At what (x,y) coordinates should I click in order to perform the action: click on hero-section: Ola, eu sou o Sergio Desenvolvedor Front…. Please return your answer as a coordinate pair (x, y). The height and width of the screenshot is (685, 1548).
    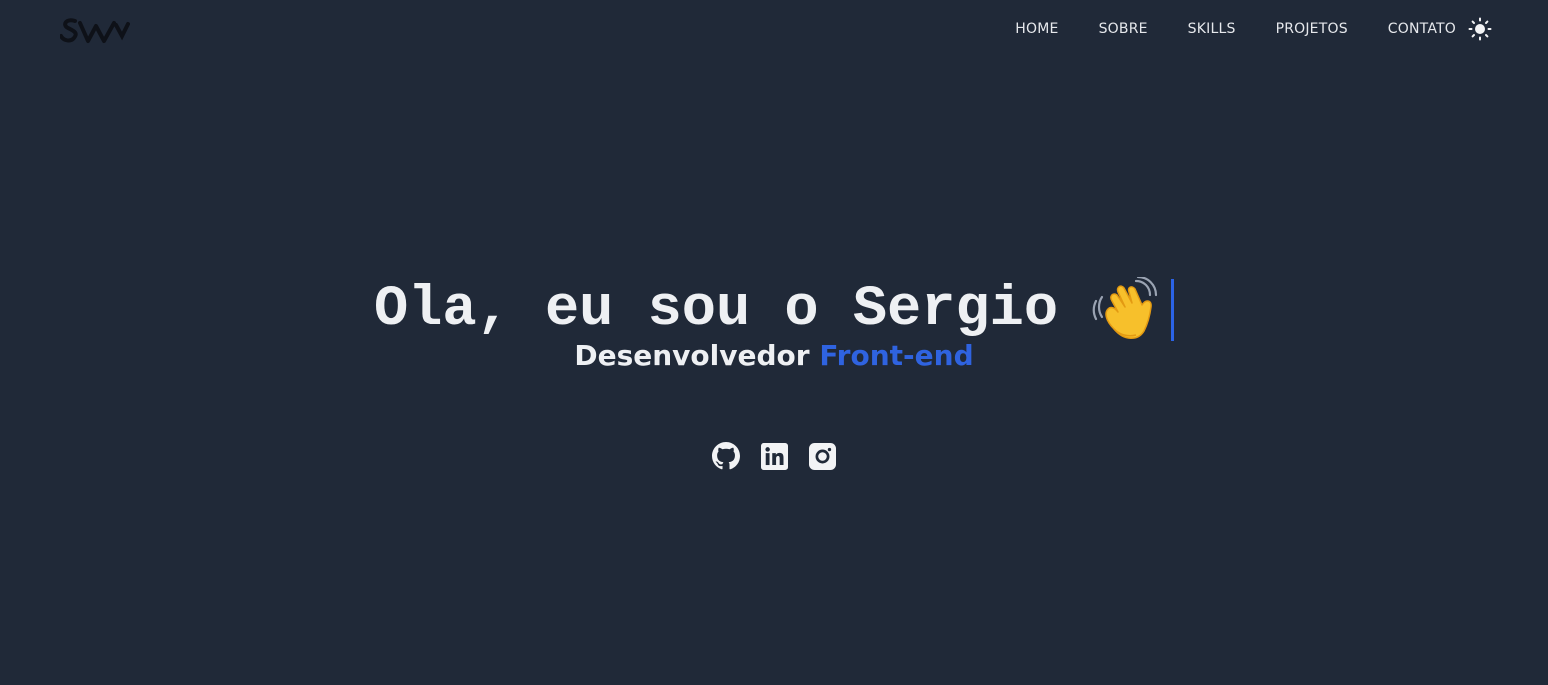
    Looking at the image, I should click on (774, 323).